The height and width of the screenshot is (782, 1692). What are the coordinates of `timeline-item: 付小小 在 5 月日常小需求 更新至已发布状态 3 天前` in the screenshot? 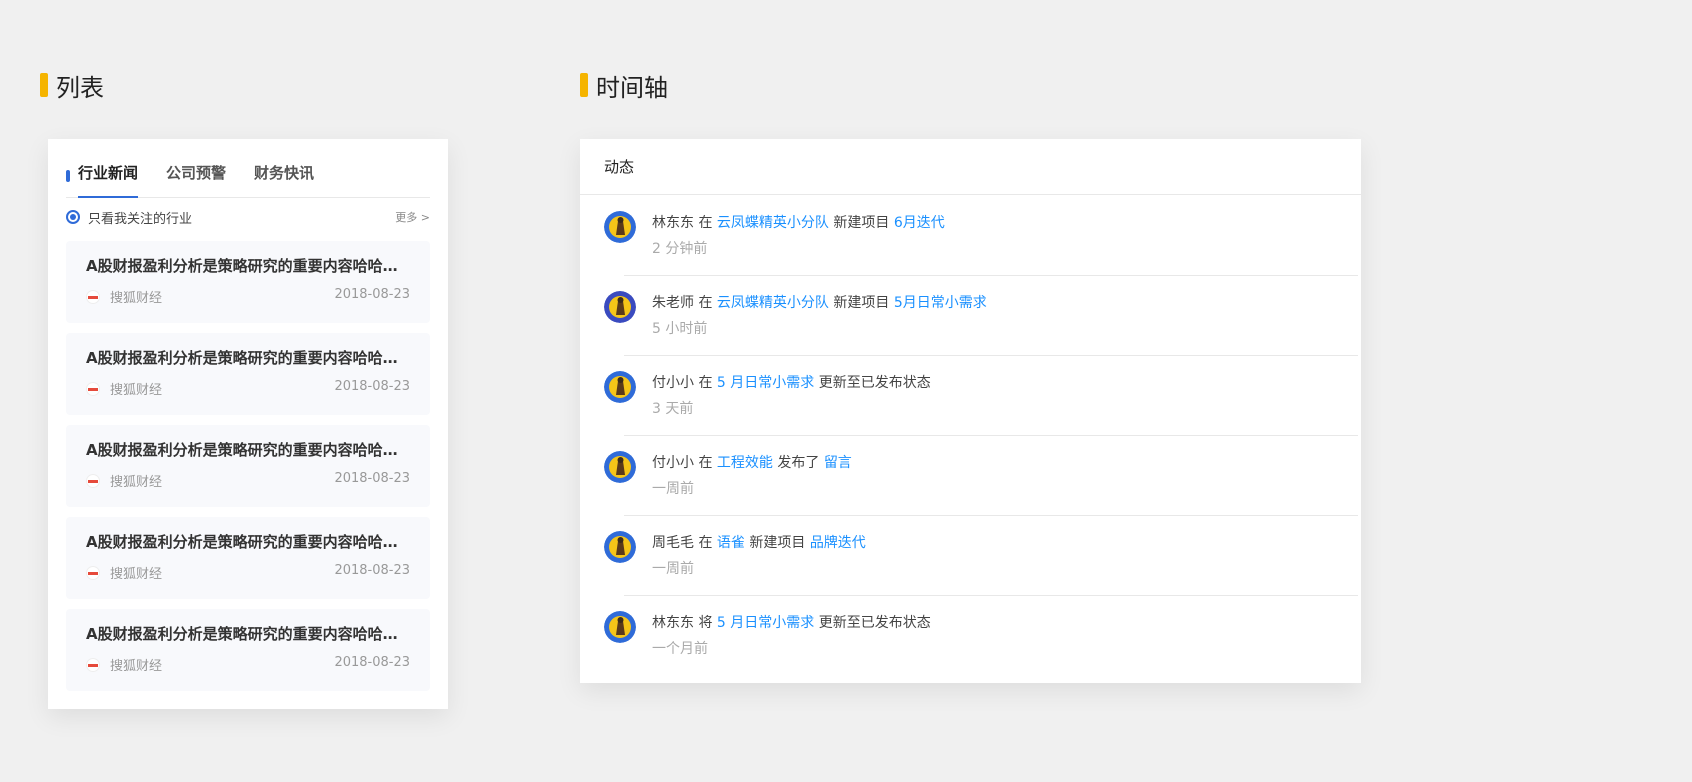 It's located at (981, 395).